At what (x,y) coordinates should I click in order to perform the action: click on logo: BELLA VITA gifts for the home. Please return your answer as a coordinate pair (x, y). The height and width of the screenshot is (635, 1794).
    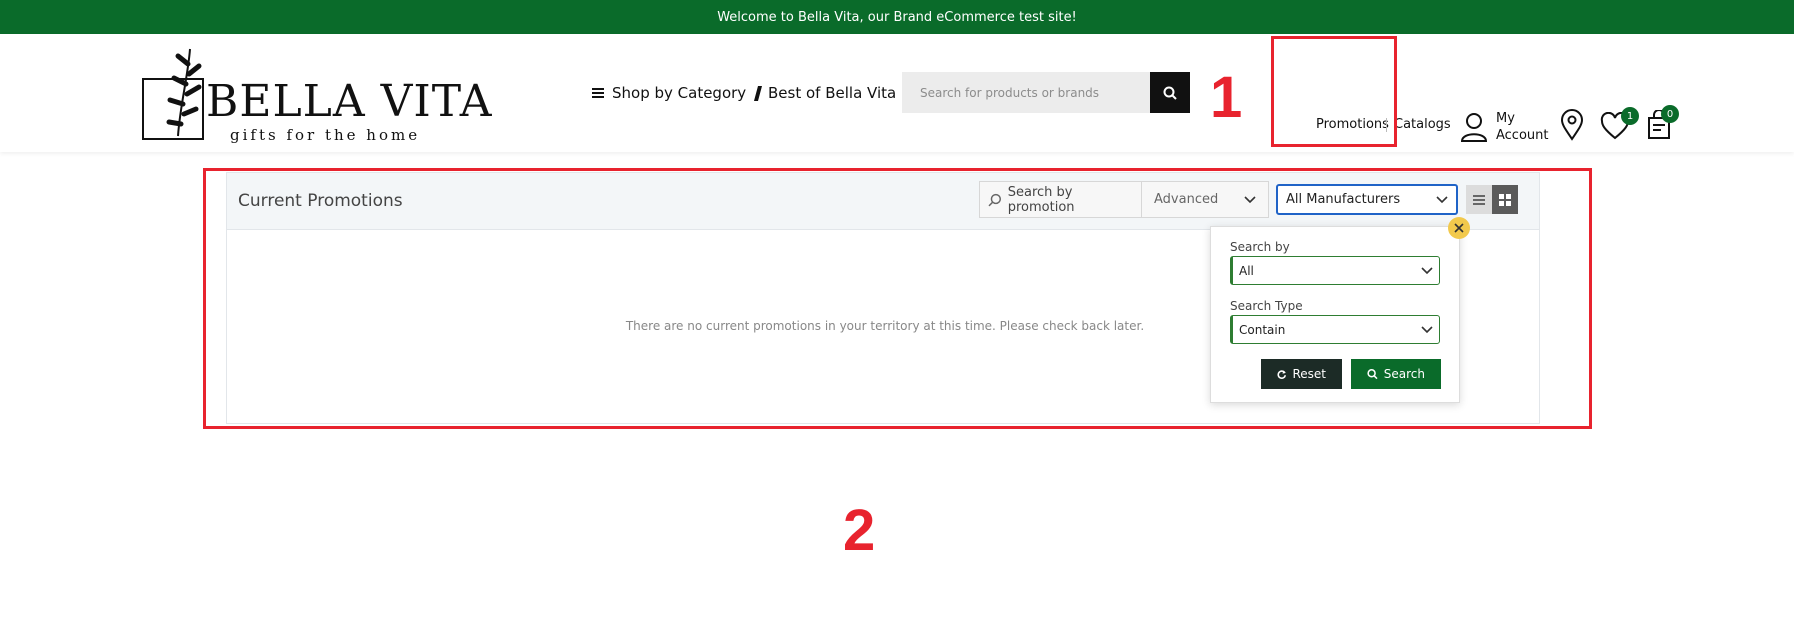
    Looking at the image, I should click on (316, 96).